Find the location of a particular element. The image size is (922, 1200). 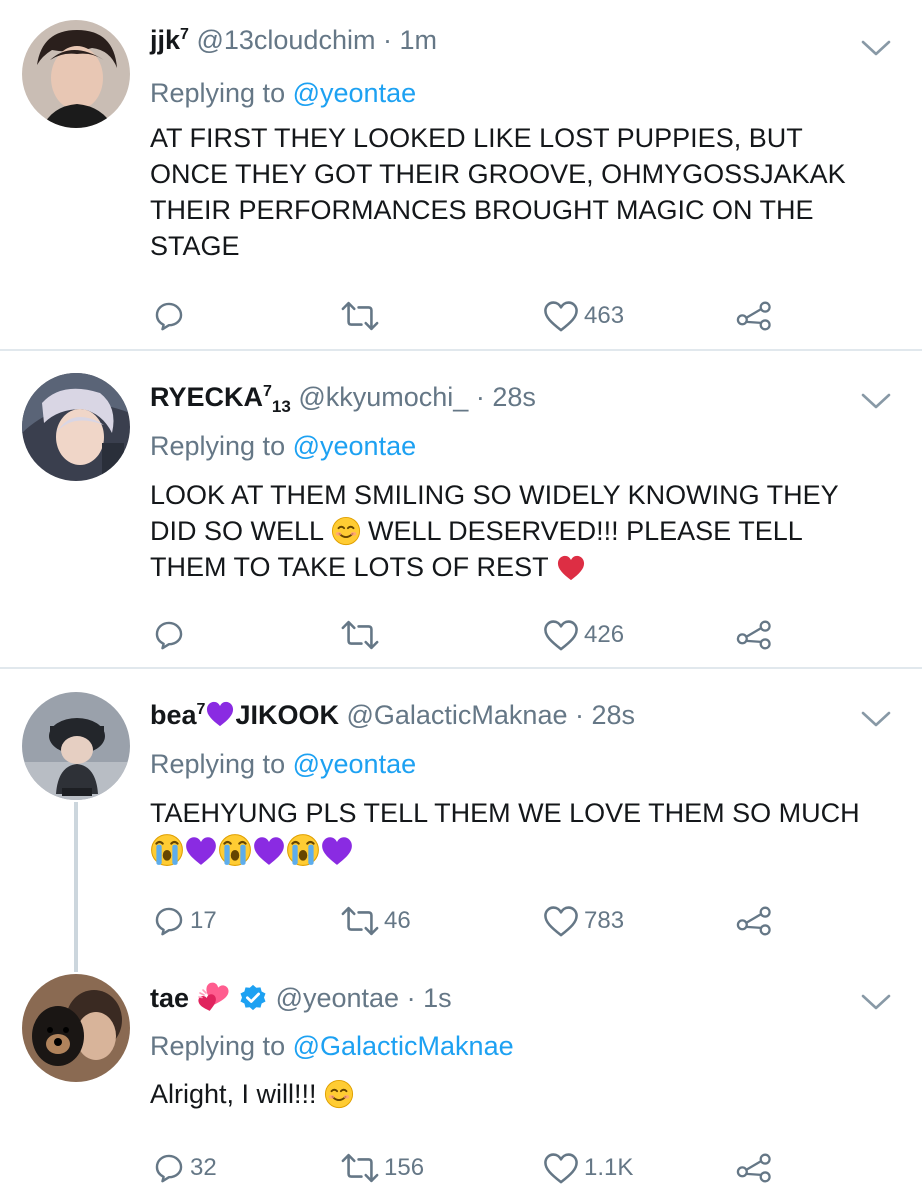

user-handle: @kkyumochi_ is located at coordinates (383, 397).